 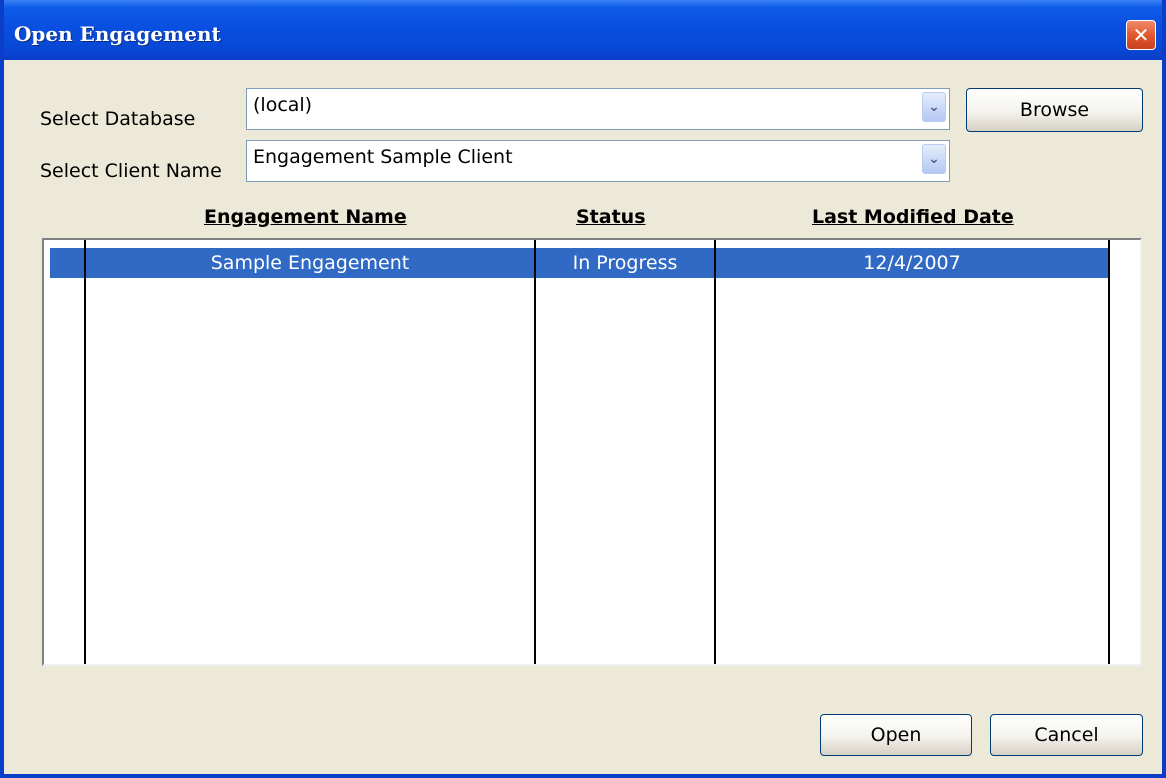 What do you see at coordinates (611, 217) in the screenshot?
I see `column-header-status: Status` at bounding box center [611, 217].